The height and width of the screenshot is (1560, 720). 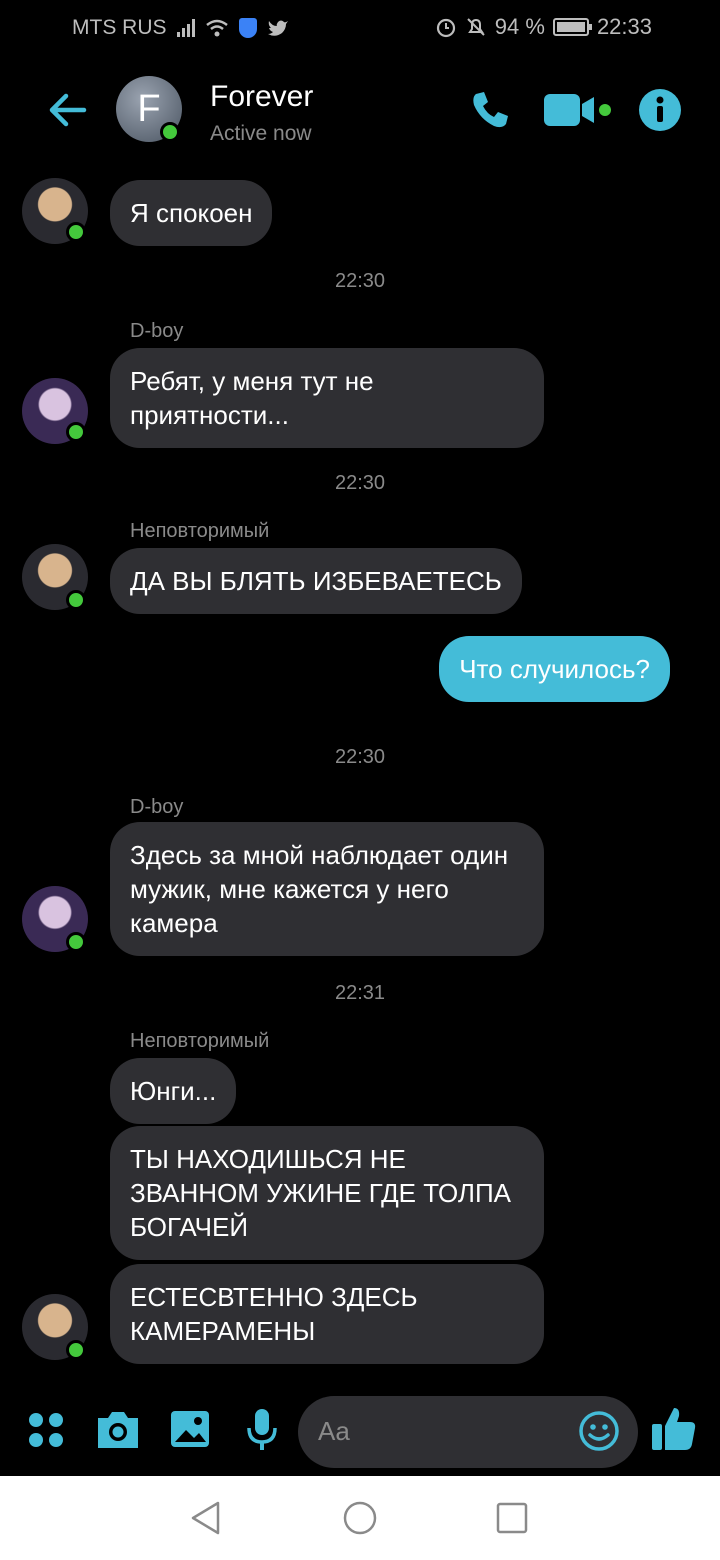 What do you see at coordinates (66, 110) in the screenshot?
I see `back-arrow-icon` at bounding box center [66, 110].